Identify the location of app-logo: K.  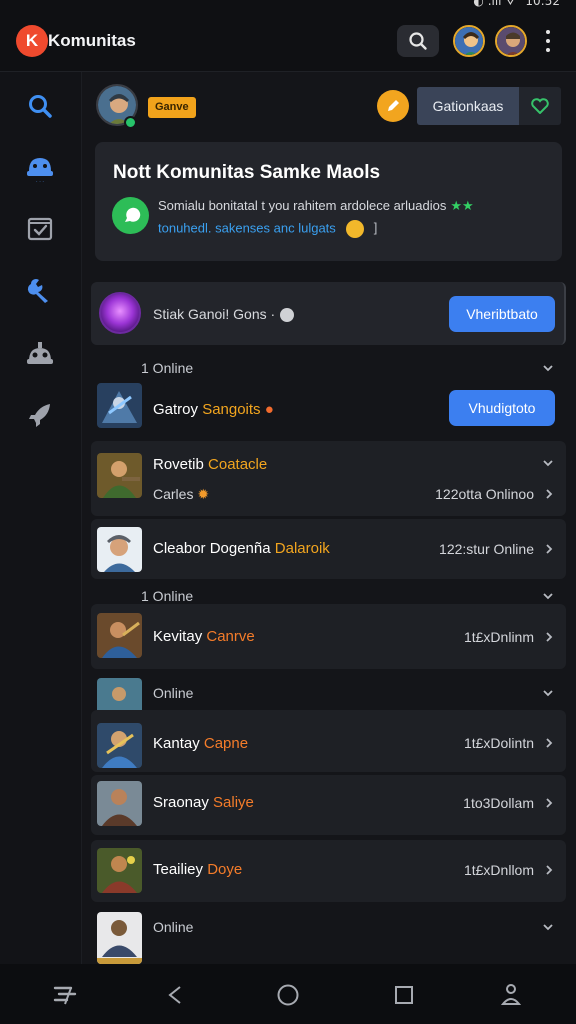
(32, 41).